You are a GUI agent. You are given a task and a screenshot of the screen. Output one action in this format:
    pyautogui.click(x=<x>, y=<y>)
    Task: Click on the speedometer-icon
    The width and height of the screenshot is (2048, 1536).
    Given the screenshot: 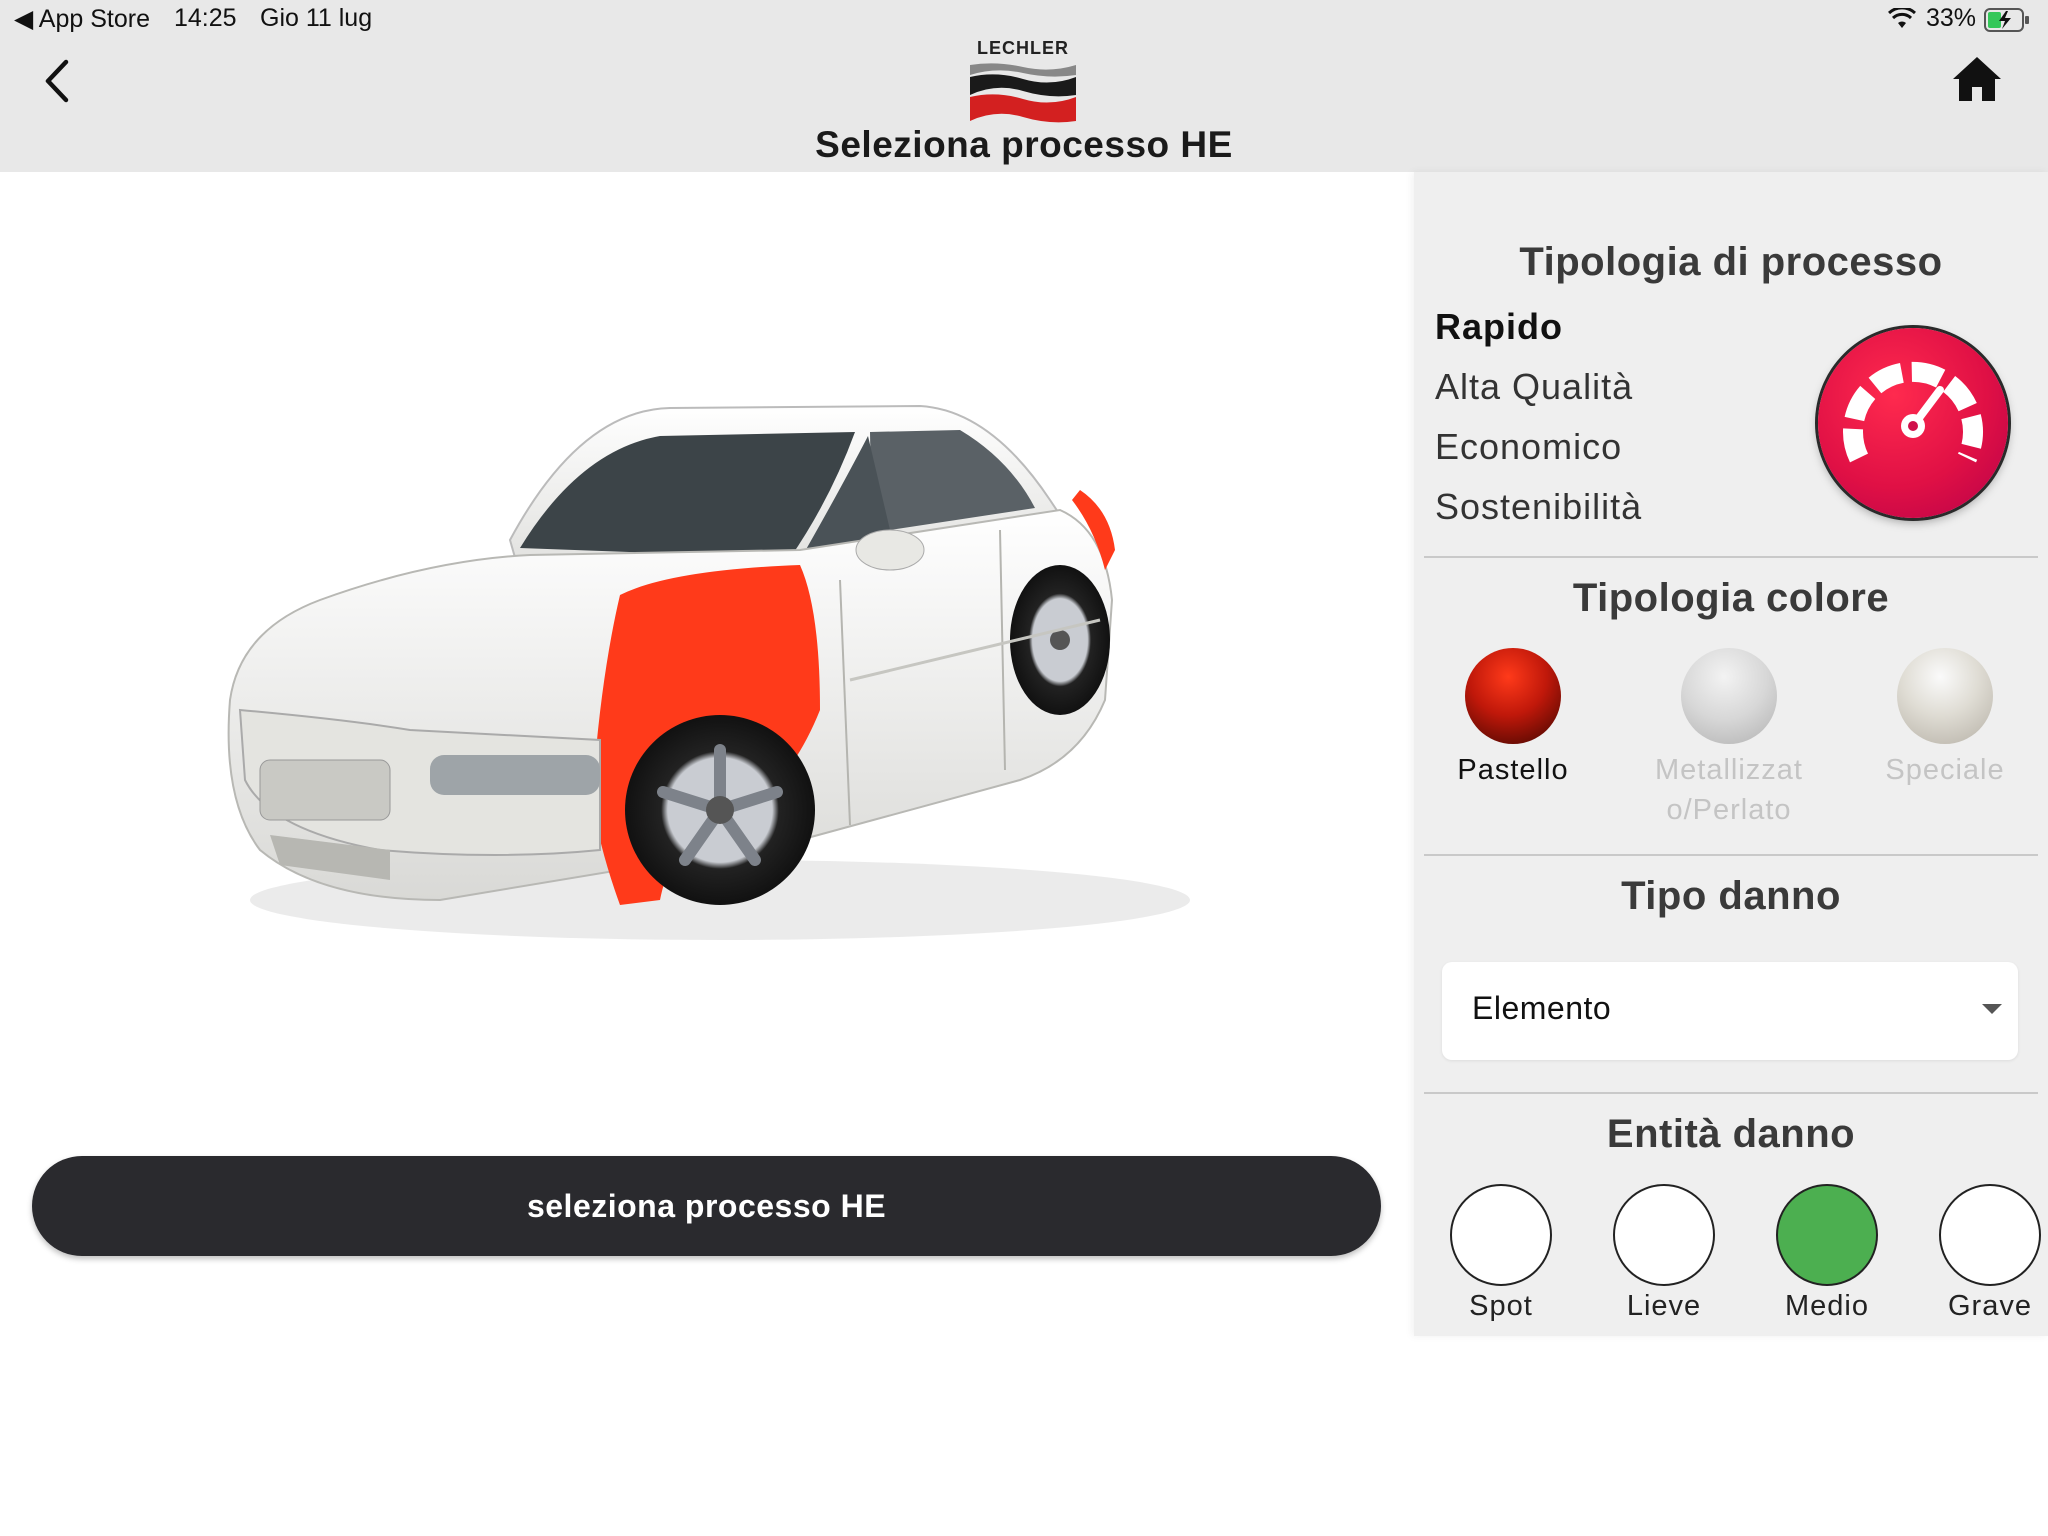 What is the action you would take?
    pyautogui.click(x=1913, y=423)
    